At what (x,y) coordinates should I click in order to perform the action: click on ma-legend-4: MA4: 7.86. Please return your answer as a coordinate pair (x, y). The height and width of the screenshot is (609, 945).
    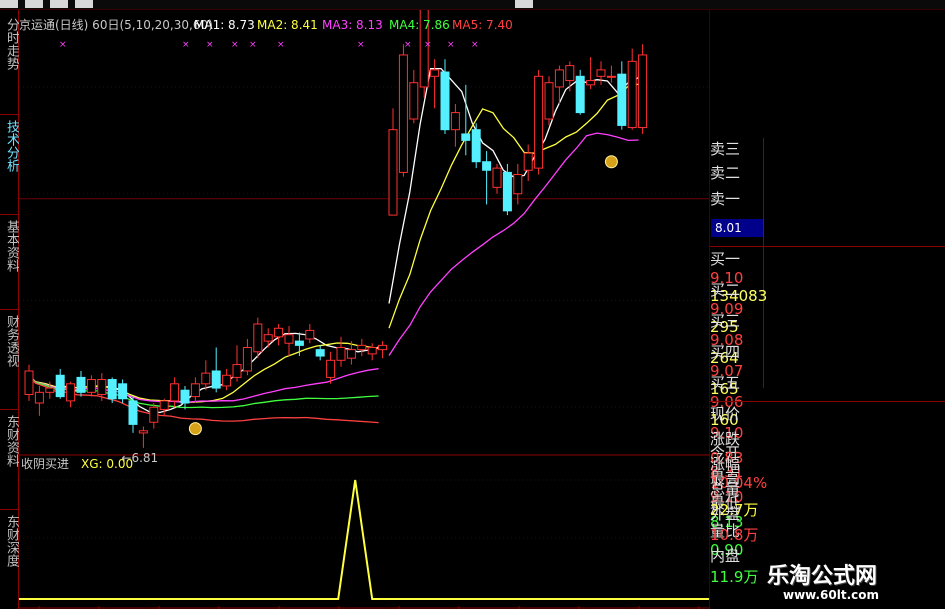
    Looking at the image, I should click on (419, 25).